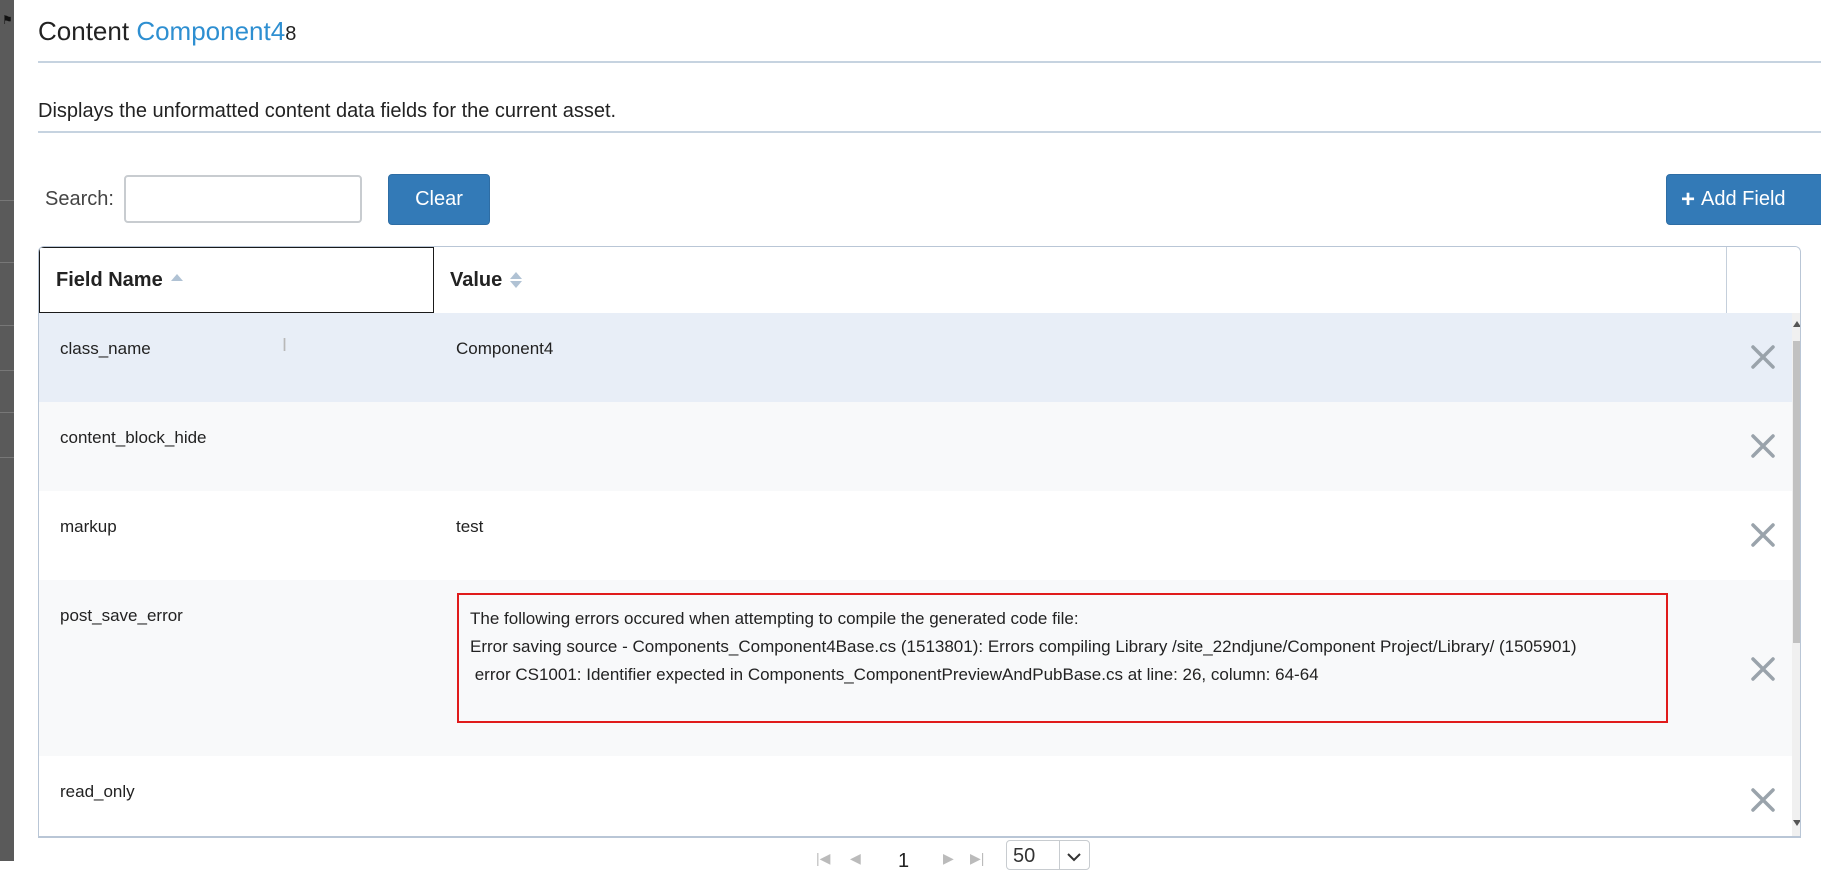 The width and height of the screenshot is (1821, 873). I want to click on value-cell: Component4, so click(505, 348).